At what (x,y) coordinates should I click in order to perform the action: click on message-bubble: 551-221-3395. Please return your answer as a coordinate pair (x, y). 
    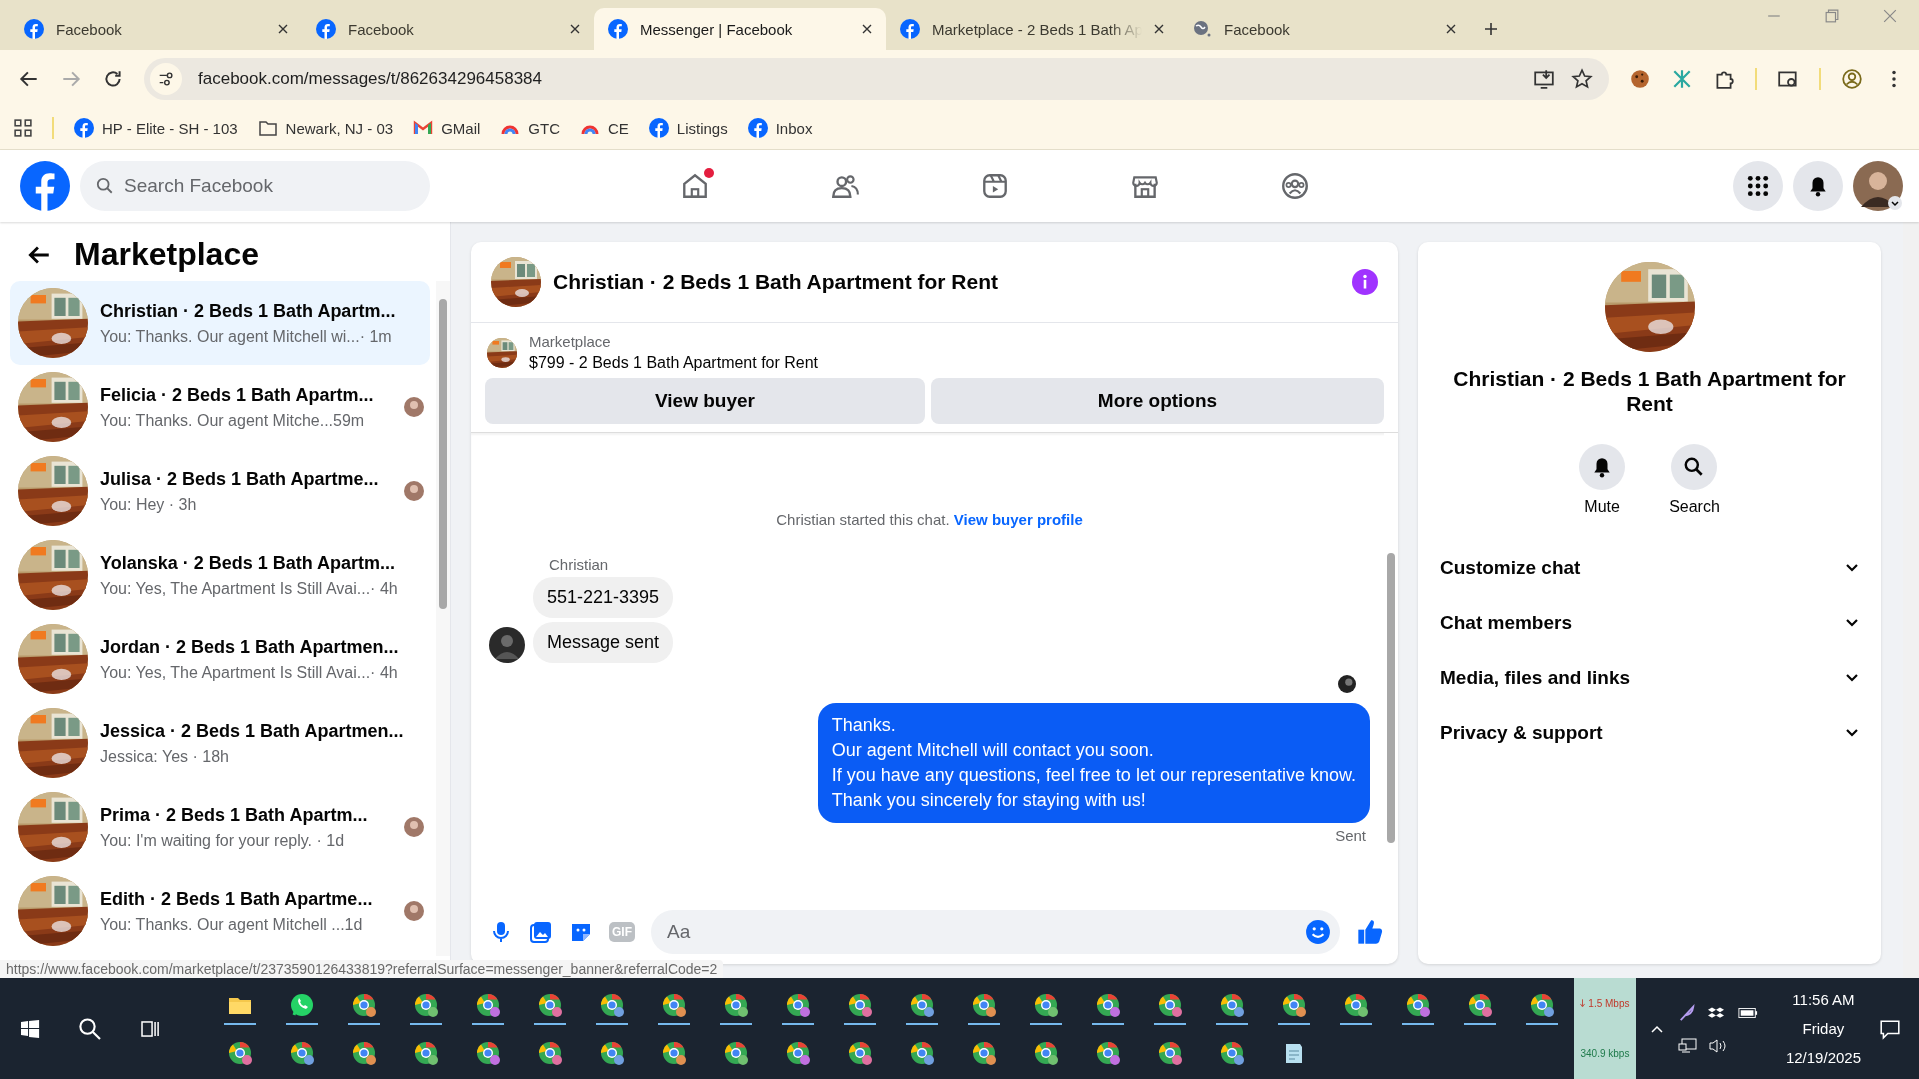
    Looking at the image, I should click on (603, 597).